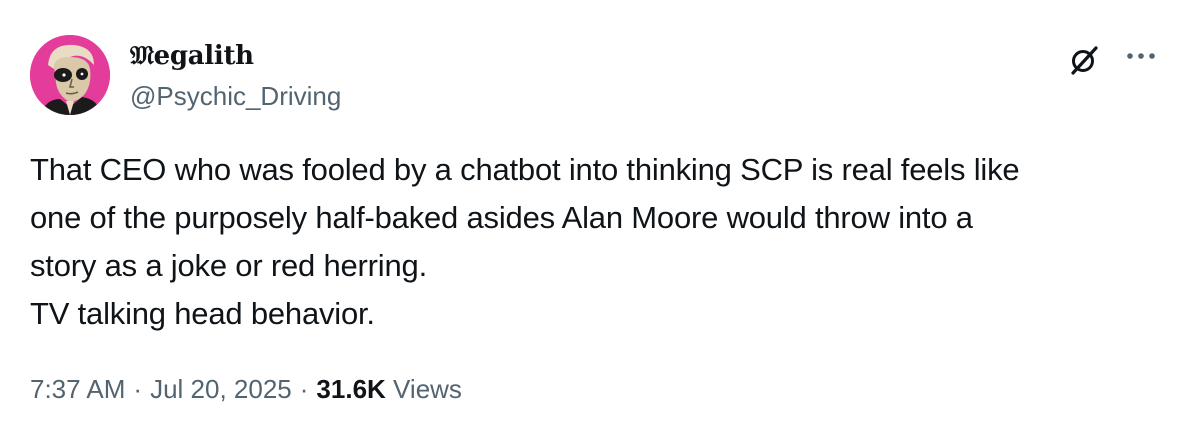 This screenshot has width=1186, height=440. Describe the element at coordinates (221, 389) in the screenshot. I see `tweet-date: Jul 20, 2025` at that location.